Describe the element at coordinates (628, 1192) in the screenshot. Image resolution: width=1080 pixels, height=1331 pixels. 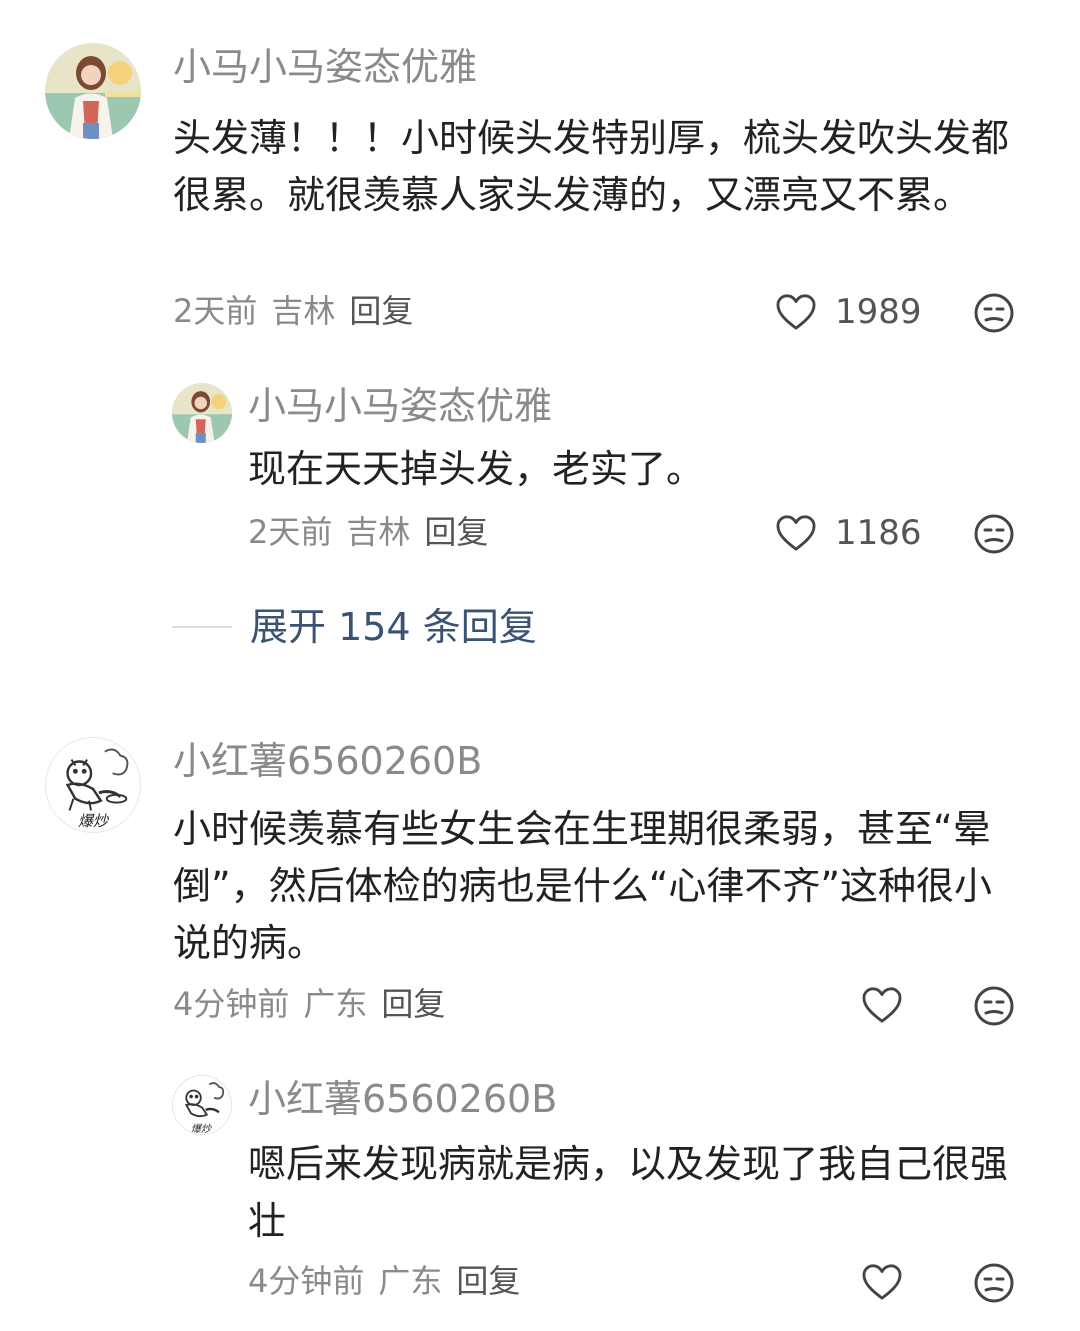
I see `reply-text: 嗯后来发现病就是病，以及发现了我自己很强壮` at that location.